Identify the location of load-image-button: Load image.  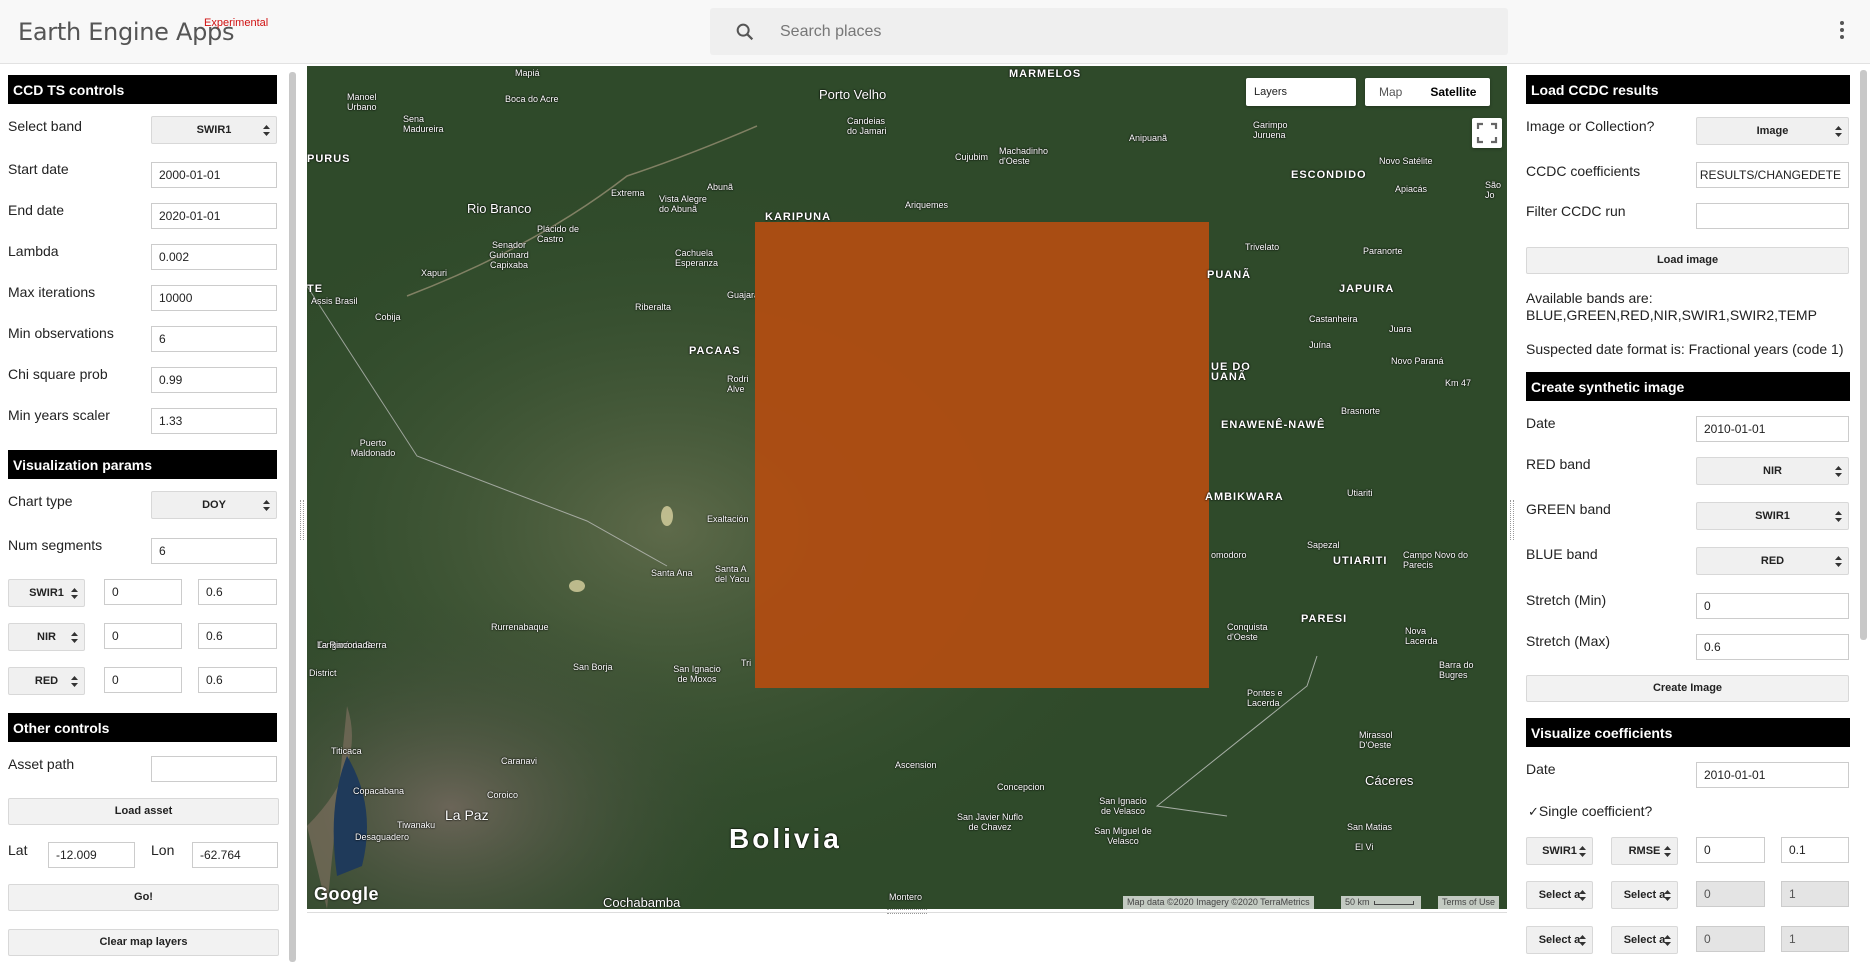
(1687, 260).